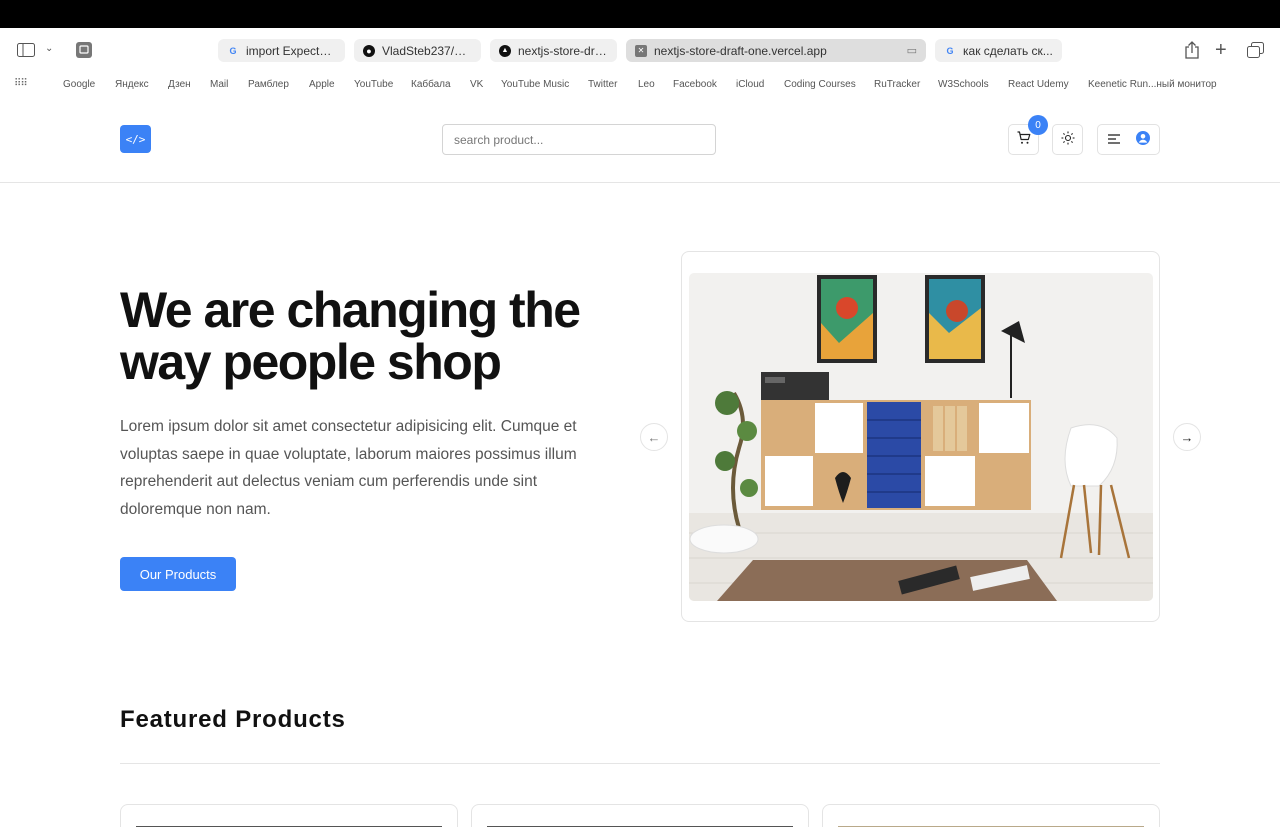  I want to click on close-icon: ✕, so click(641, 50).